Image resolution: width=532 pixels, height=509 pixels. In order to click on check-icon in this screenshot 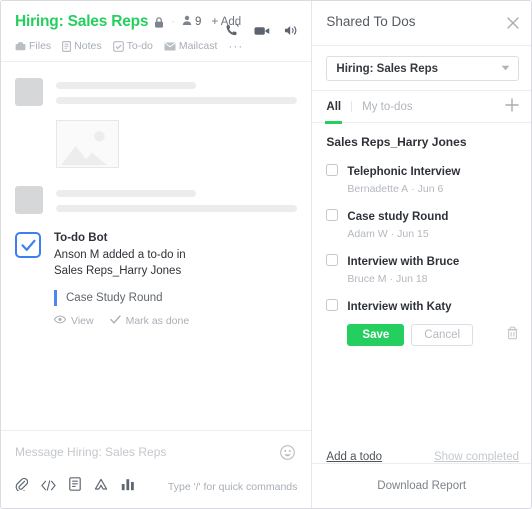, I will do `click(115, 321)`.